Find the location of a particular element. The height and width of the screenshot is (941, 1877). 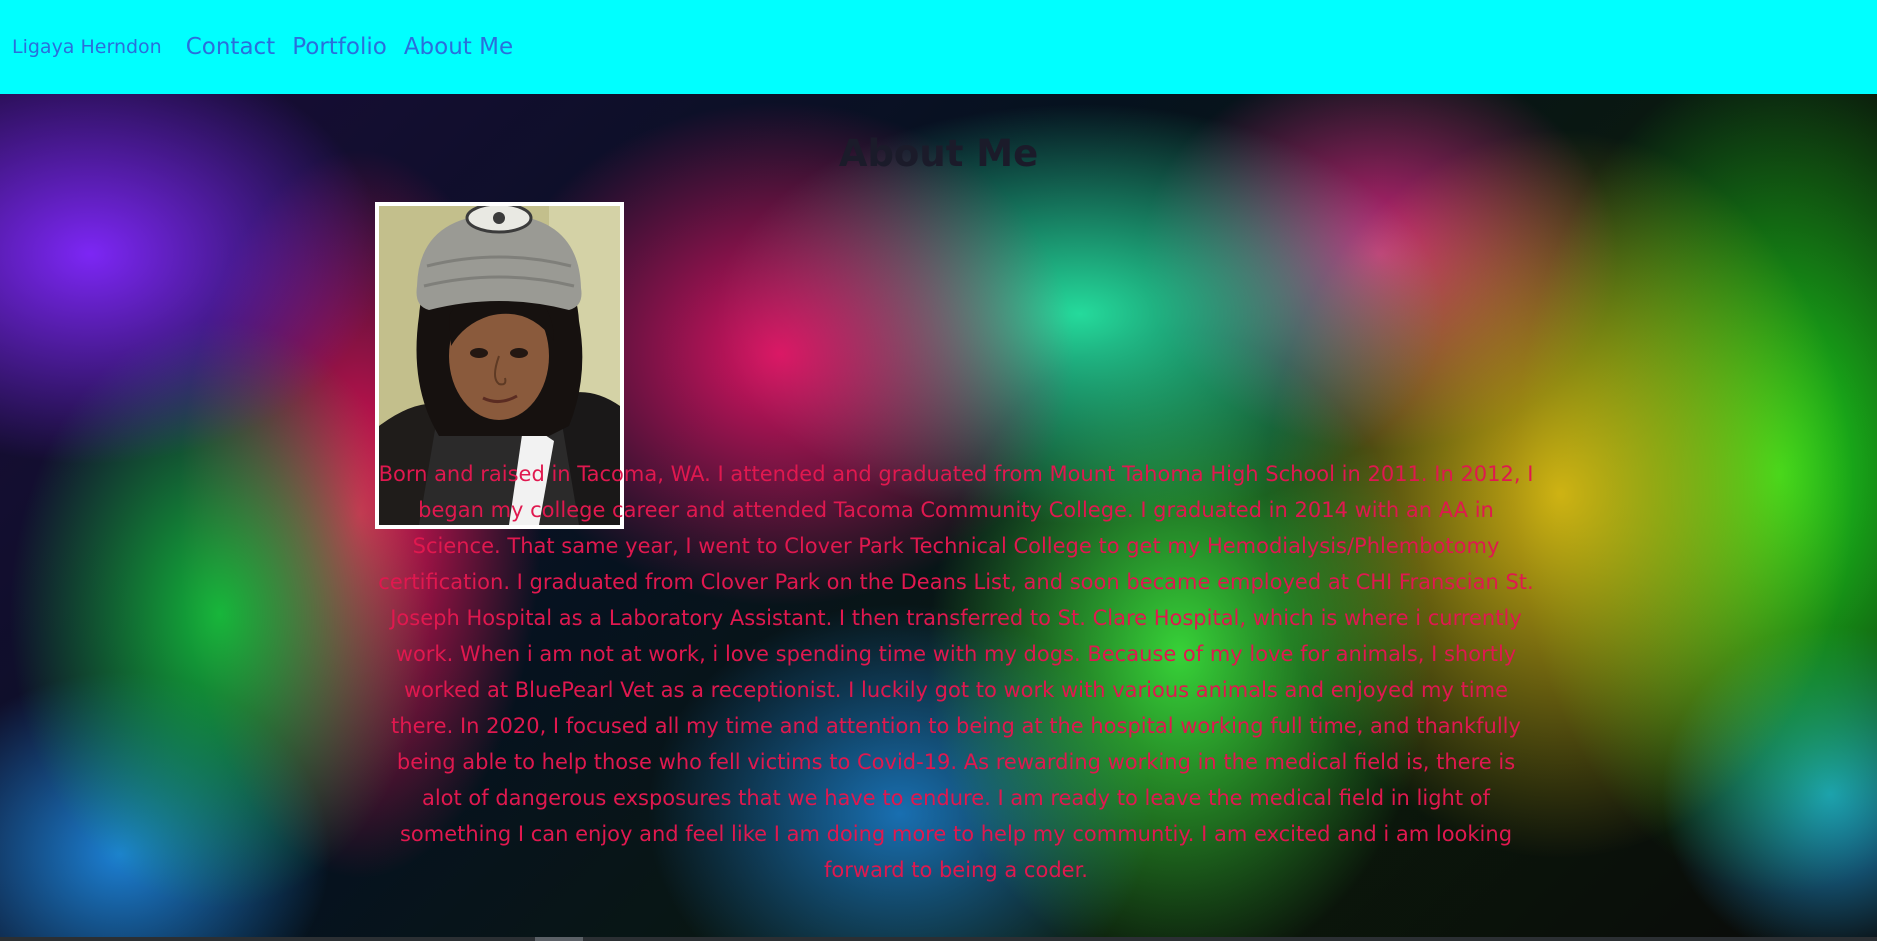

nav-link-portfolio: Portfolio is located at coordinates (339, 47).